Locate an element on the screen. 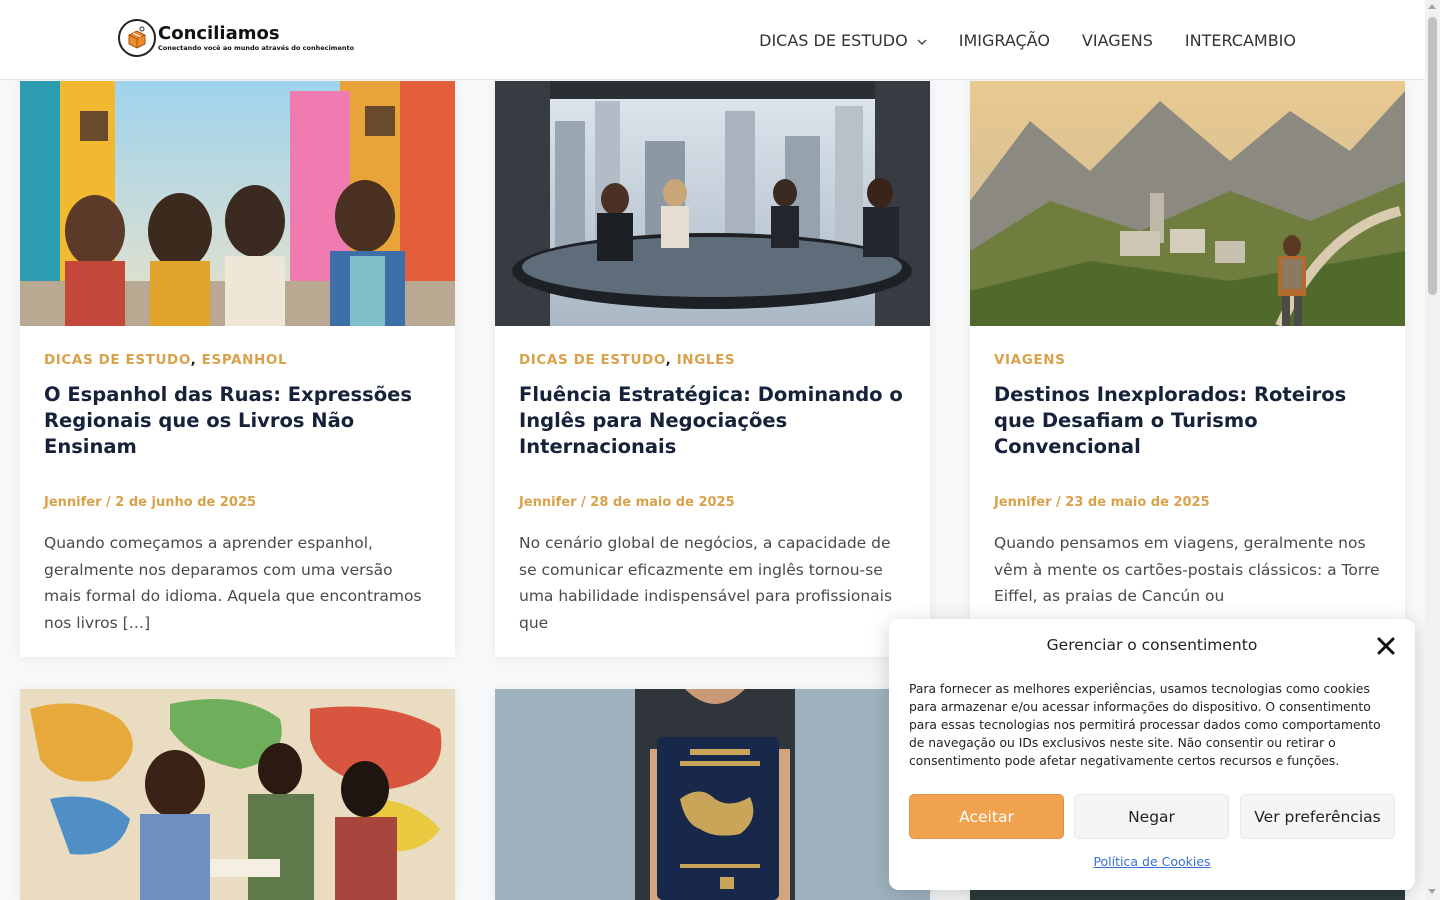 This screenshot has height=900, width=1440. post-categories: VIAGENS is located at coordinates (1187, 360).